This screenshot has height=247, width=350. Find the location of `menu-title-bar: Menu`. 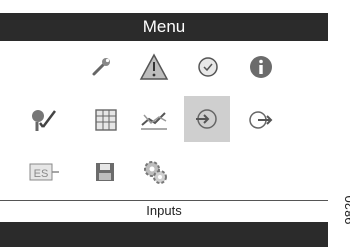

menu-title-bar: Menu is located at coordinates (164, 27).